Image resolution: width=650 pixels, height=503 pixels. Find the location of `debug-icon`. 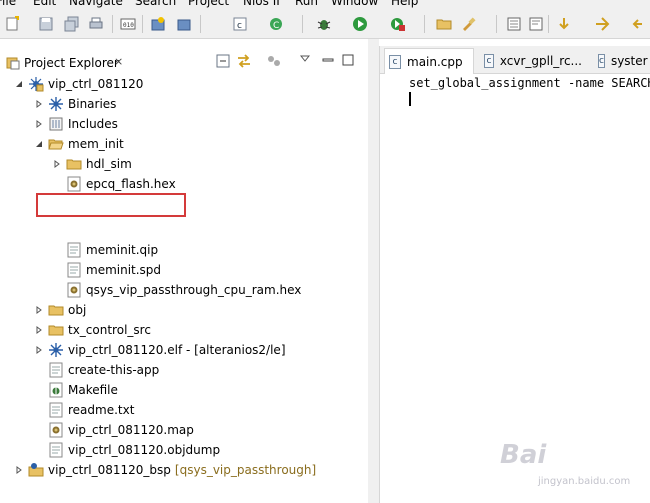

debug-icon is located at coordinates (324, 24).